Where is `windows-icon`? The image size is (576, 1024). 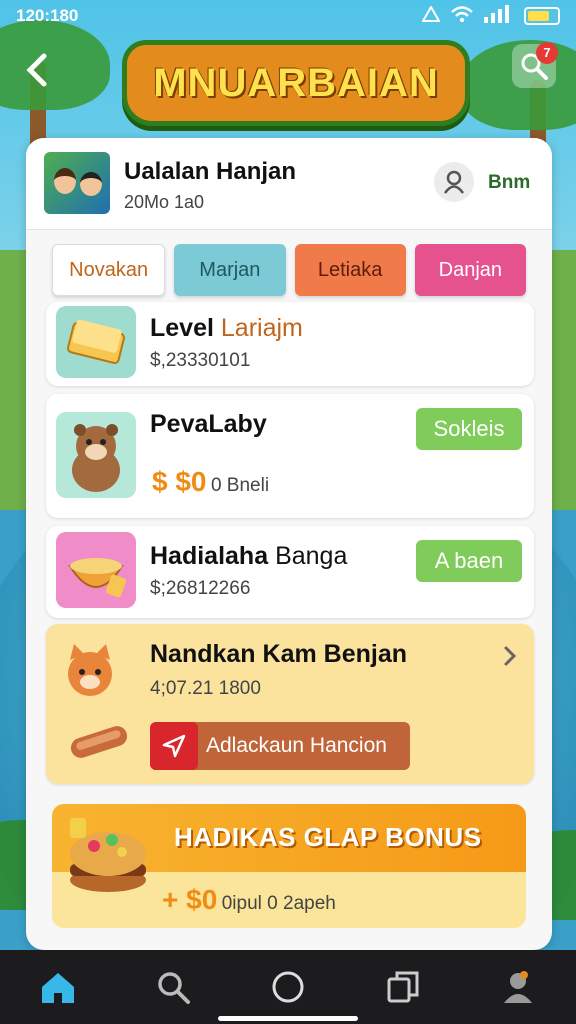 windows-icon is located at coordinates (403, 987).